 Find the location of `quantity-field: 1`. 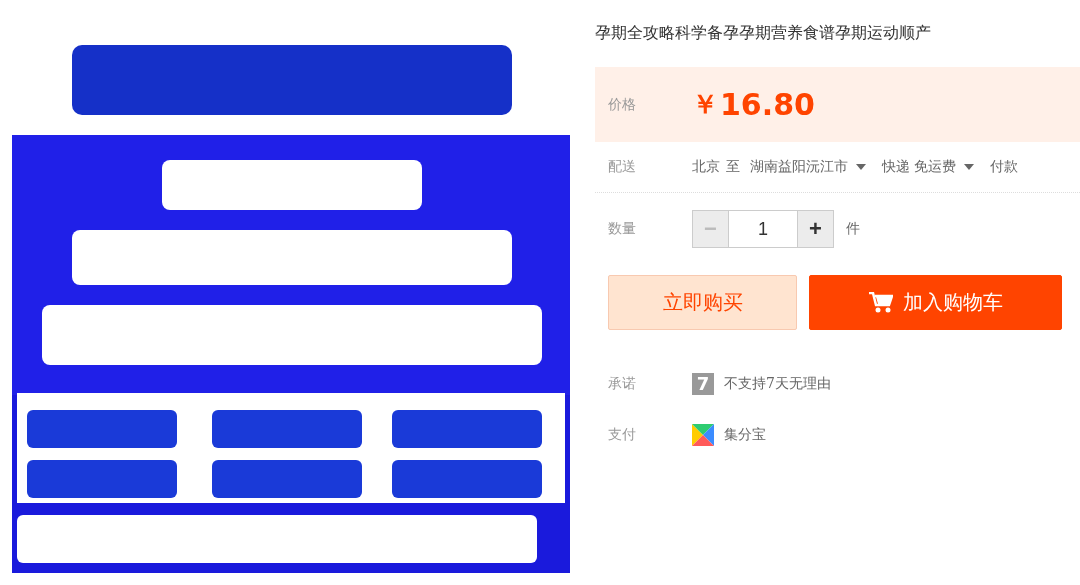

quantity-field: 1 is located at coordinates (763, 229).